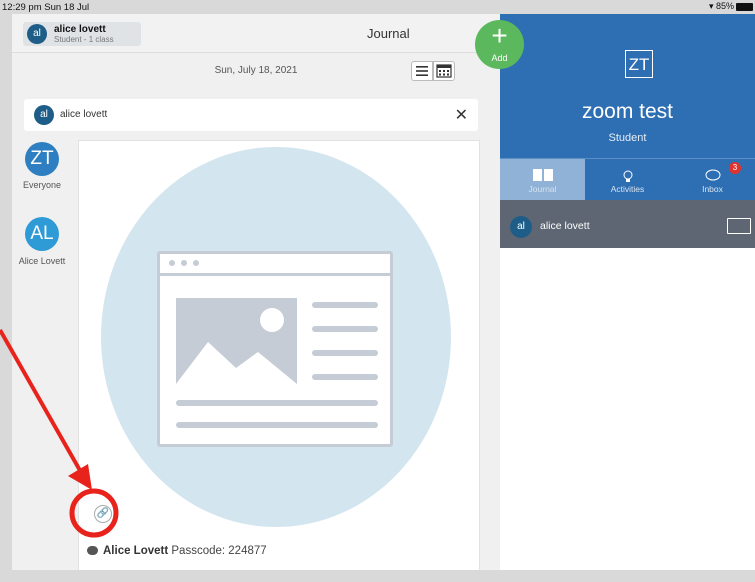 The width and height of the screenshot is (755, 582). Describe the element at coordinates (94, 513) in the screenshot. I see `annotation-circle` at that location.